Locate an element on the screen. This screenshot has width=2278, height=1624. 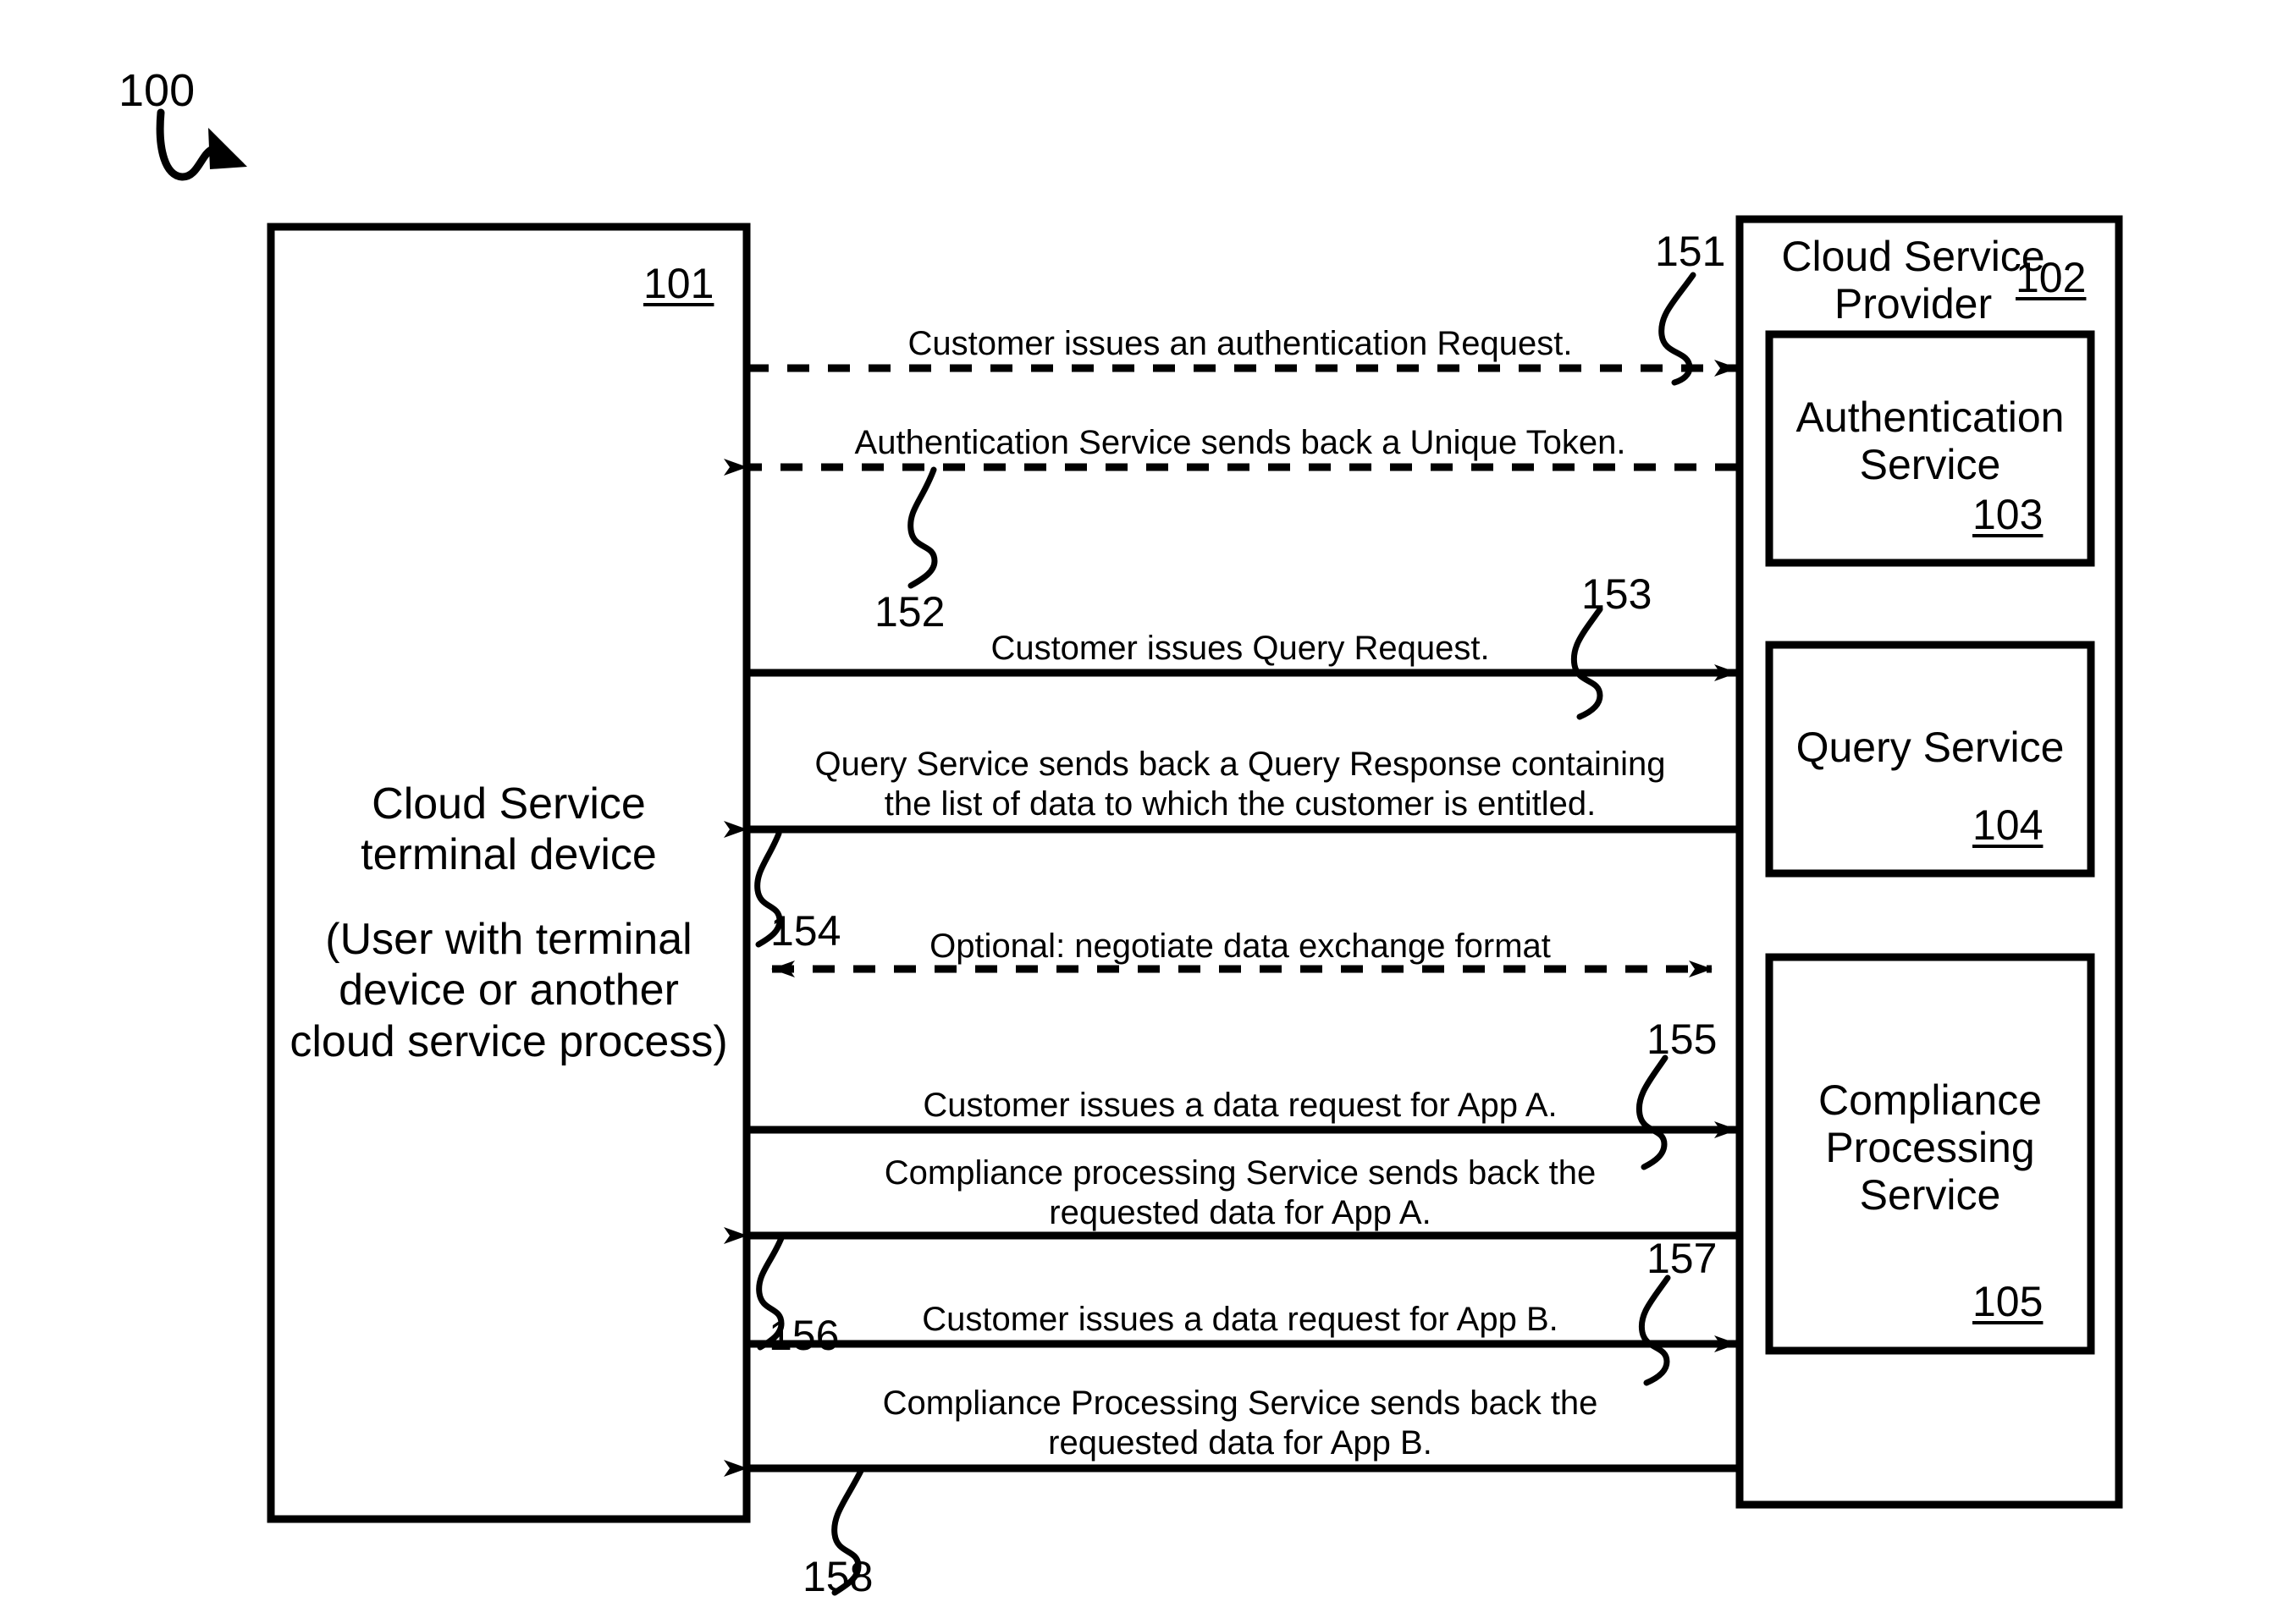
ref-number-158: 158 is located at coordinates (838, 1577).